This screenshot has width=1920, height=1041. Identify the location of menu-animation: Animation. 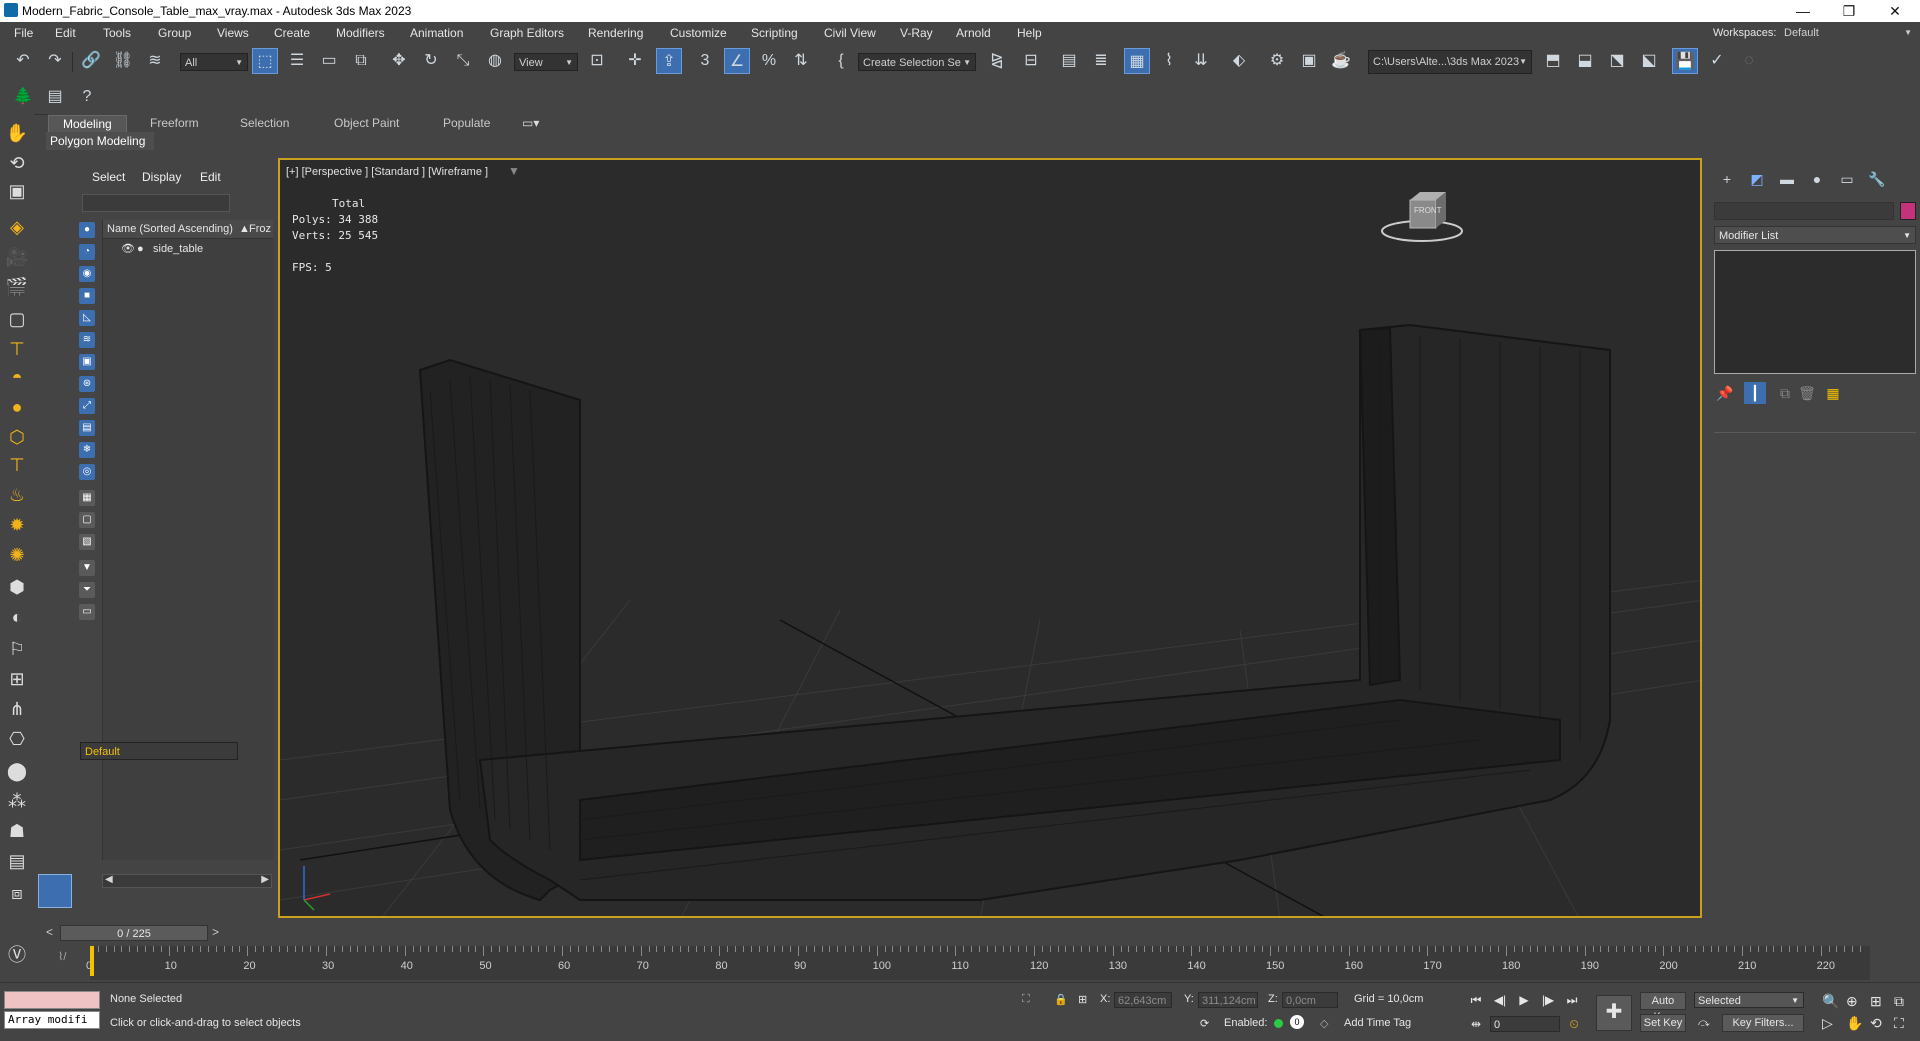
(436, 33).